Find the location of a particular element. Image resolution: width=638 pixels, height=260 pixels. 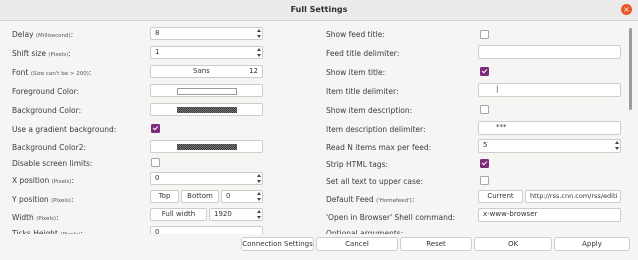

background-color-swatch is located at coordinates (207, 110).